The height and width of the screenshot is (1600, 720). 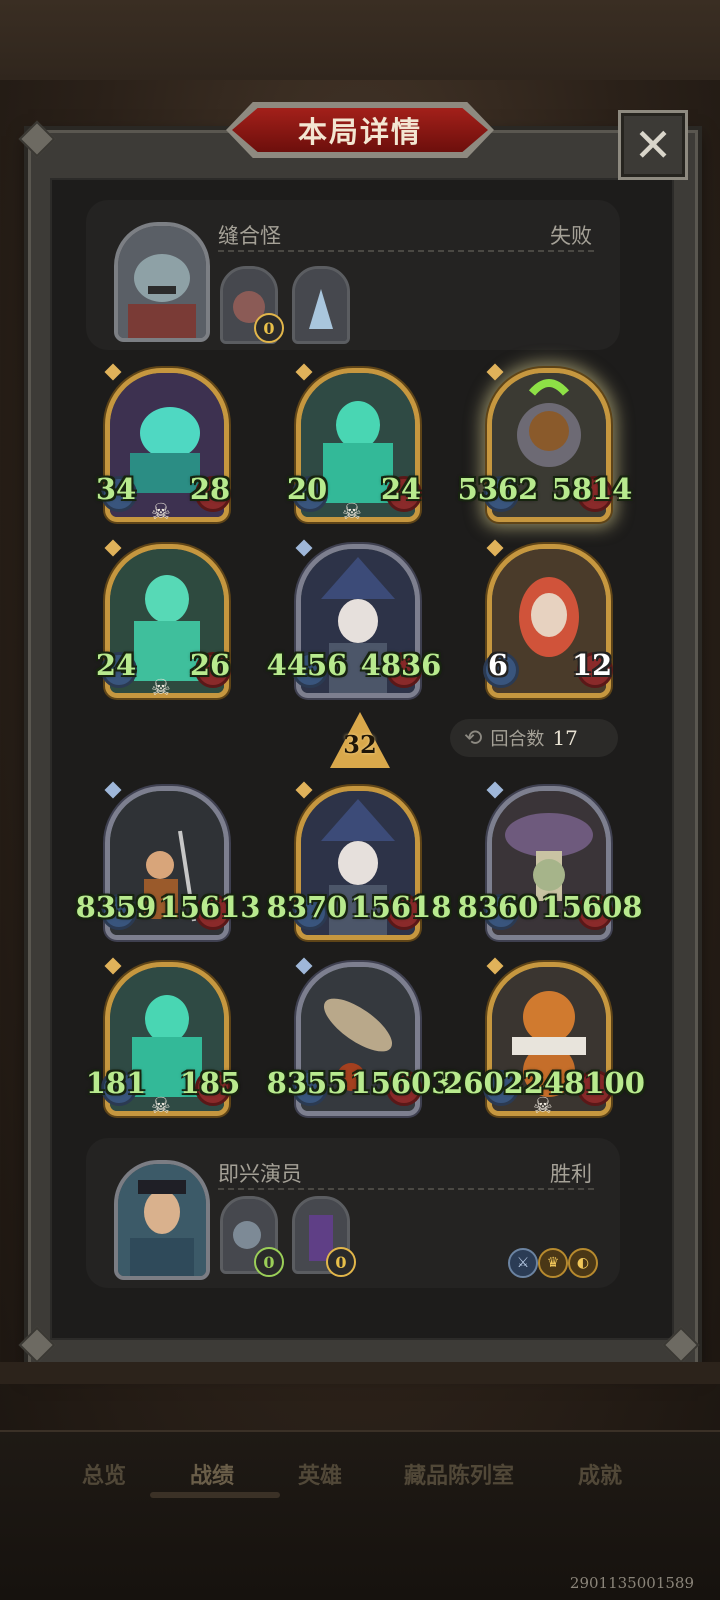 What do you see at coordinates (523, 1263) in the screenshot?
I see `sword-icon: ⚔` at bounding box center [523, 1263].